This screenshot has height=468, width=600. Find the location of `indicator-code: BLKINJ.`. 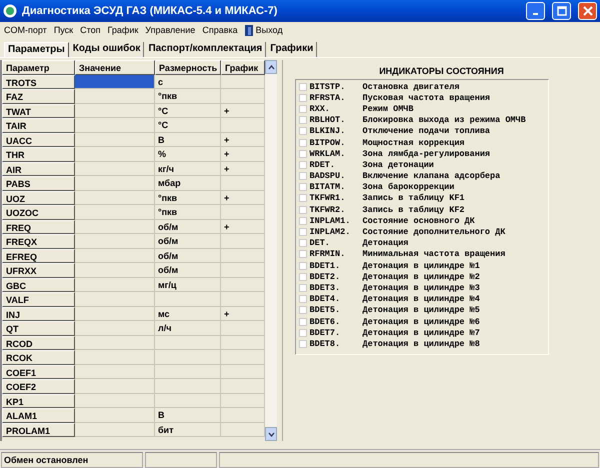

indicator-code: BLKINJ. is located at coordinates (328, 131).